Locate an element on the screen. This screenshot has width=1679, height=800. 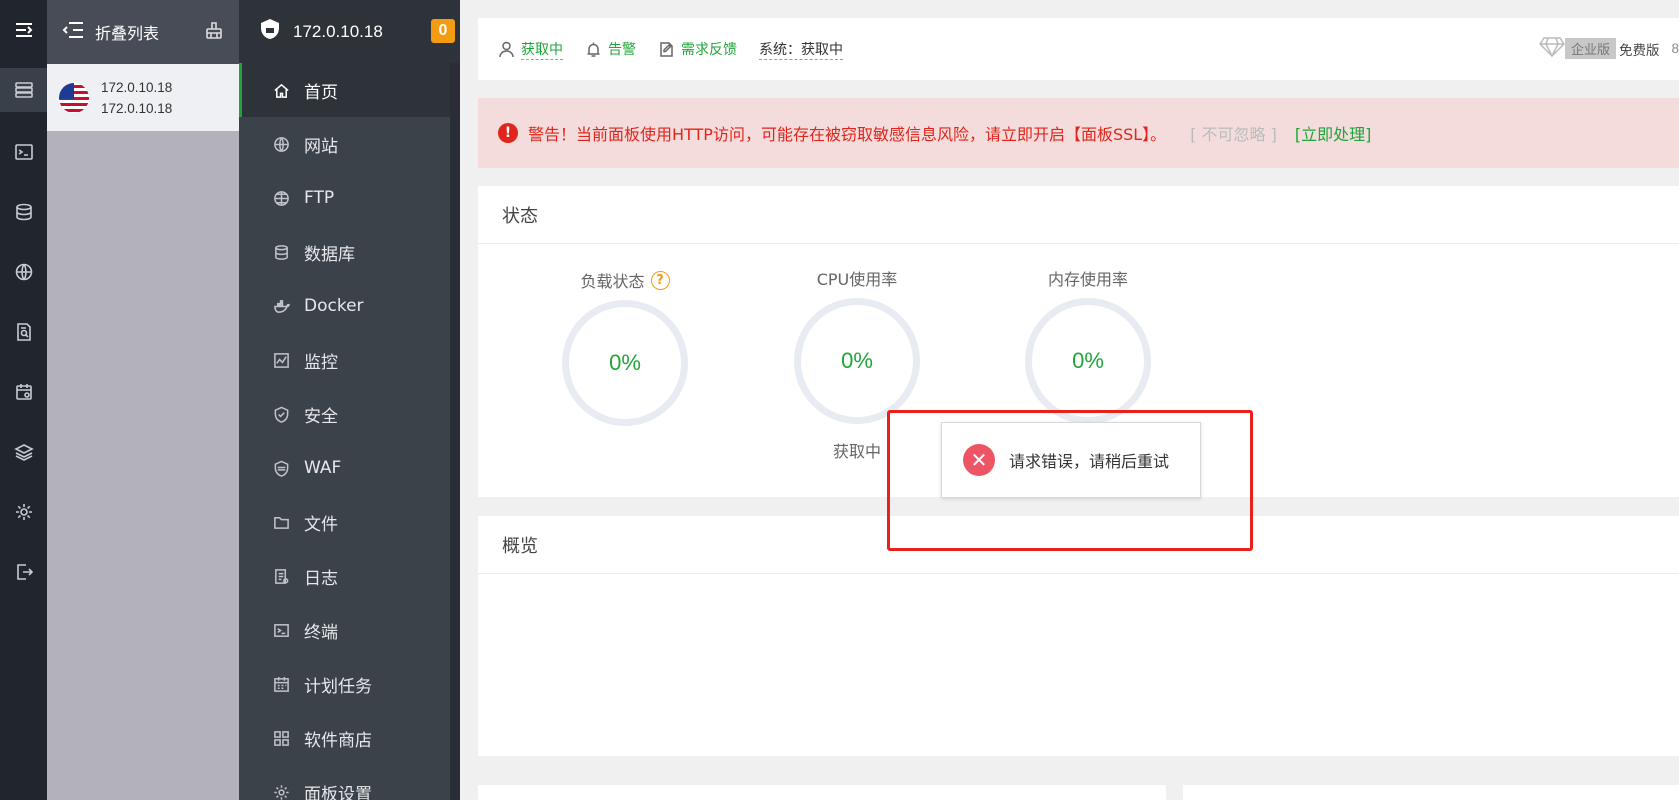
docker-icon is located at coordinates (282, 306).